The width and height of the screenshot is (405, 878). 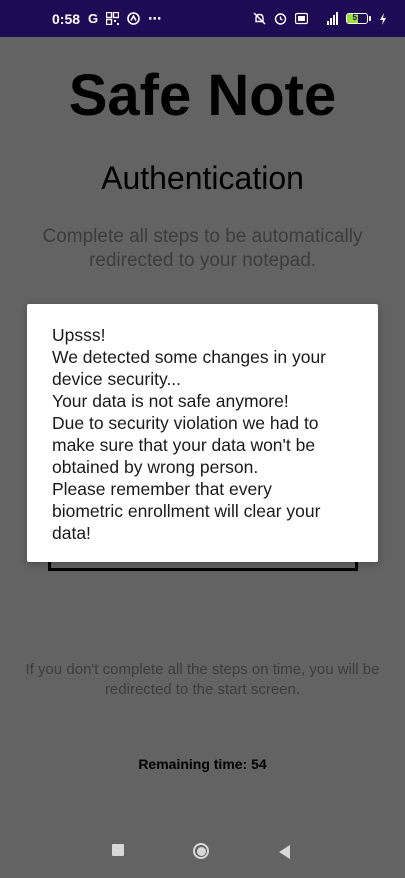 What do you see at coordinates (327, 18) in the screenshot?
I see `lte-signal-icon` at bounding box center [327, 18].